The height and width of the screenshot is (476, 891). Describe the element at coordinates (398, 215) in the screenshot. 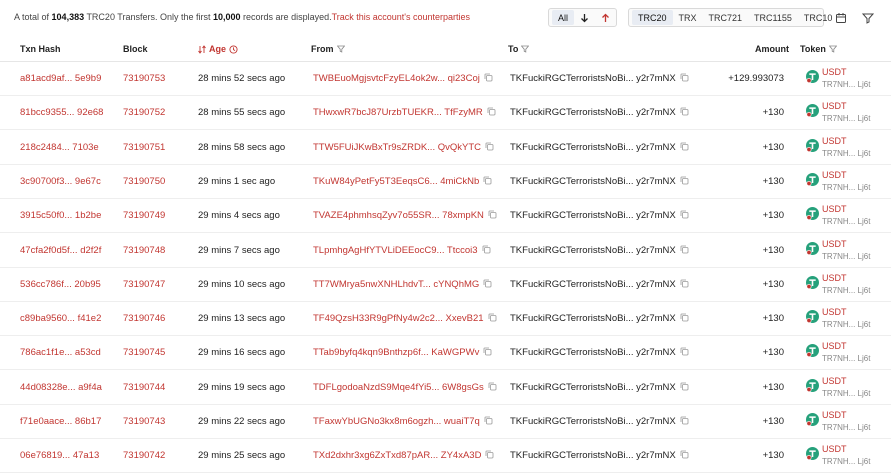

I see `from-address-link: TVAZE4phmhsqZyv7o55SR... 78xmpKN` at that location.